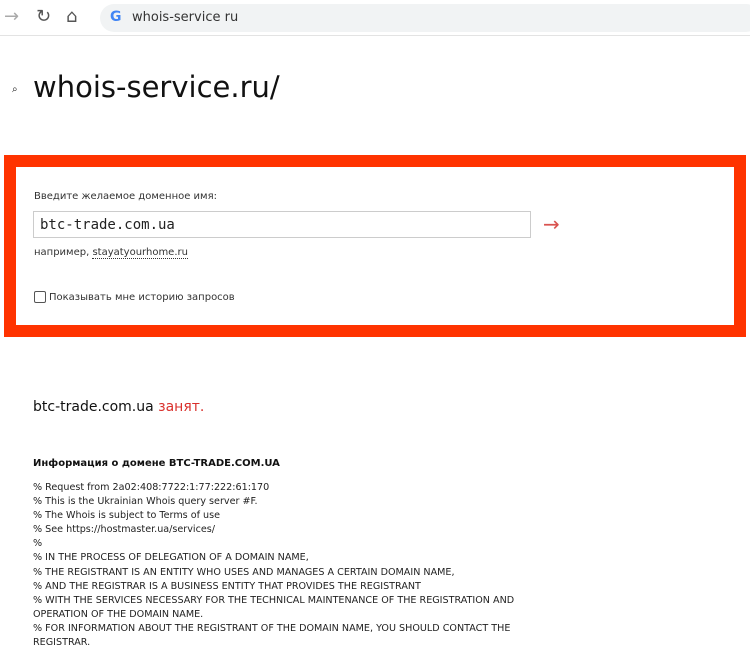 The width and height of the screenshot is (750, 652). I want to click on domain-label: Введите желаемое доменное имя:, so click(125, 196).